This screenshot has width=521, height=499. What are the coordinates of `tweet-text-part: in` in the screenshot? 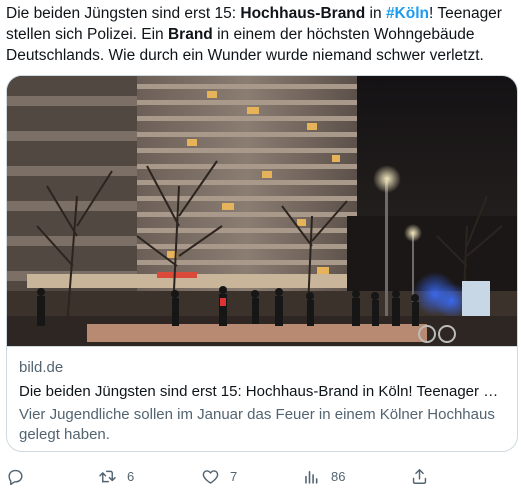 It's located at (375, 13).